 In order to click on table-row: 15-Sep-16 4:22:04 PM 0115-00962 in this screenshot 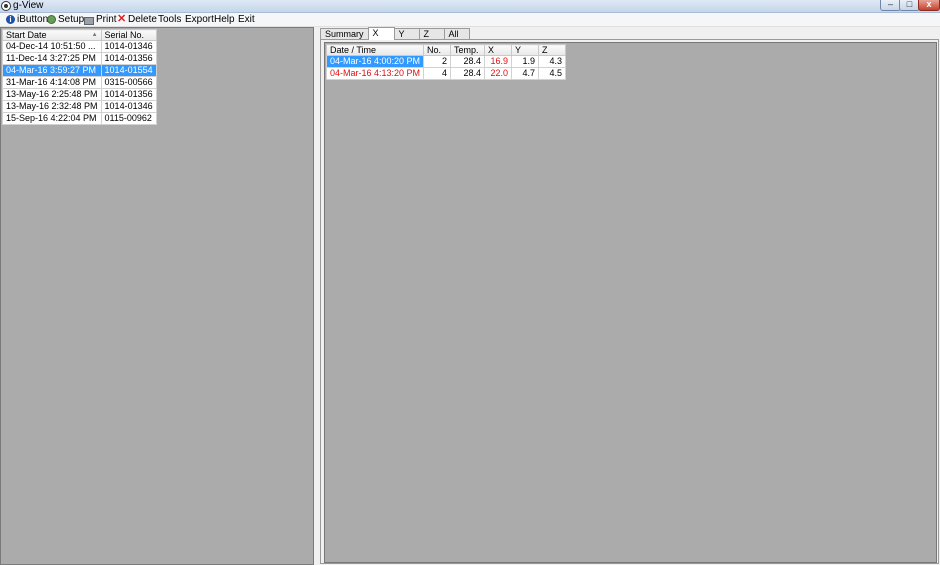, I will do `click(79, 118)`.